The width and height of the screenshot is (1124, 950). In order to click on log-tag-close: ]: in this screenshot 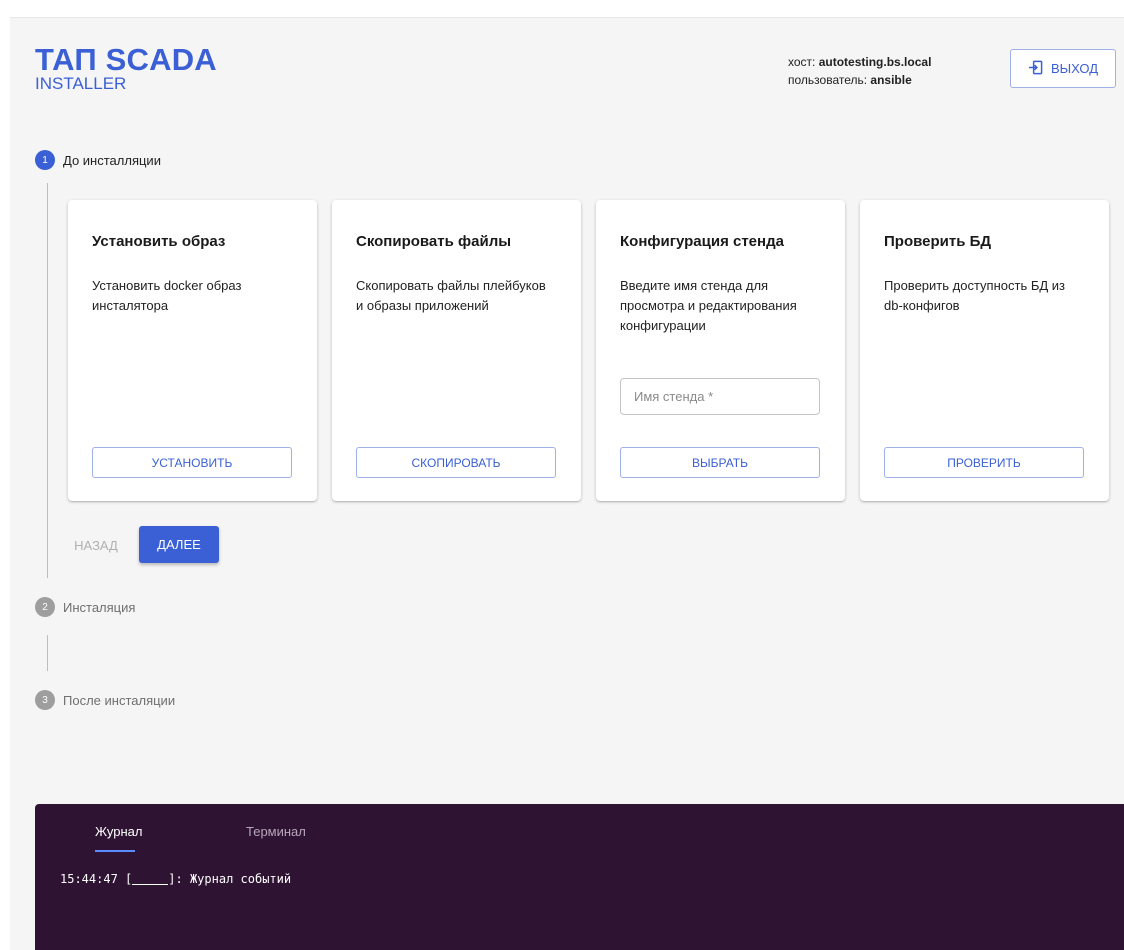, I will do `click(175, 879)`.